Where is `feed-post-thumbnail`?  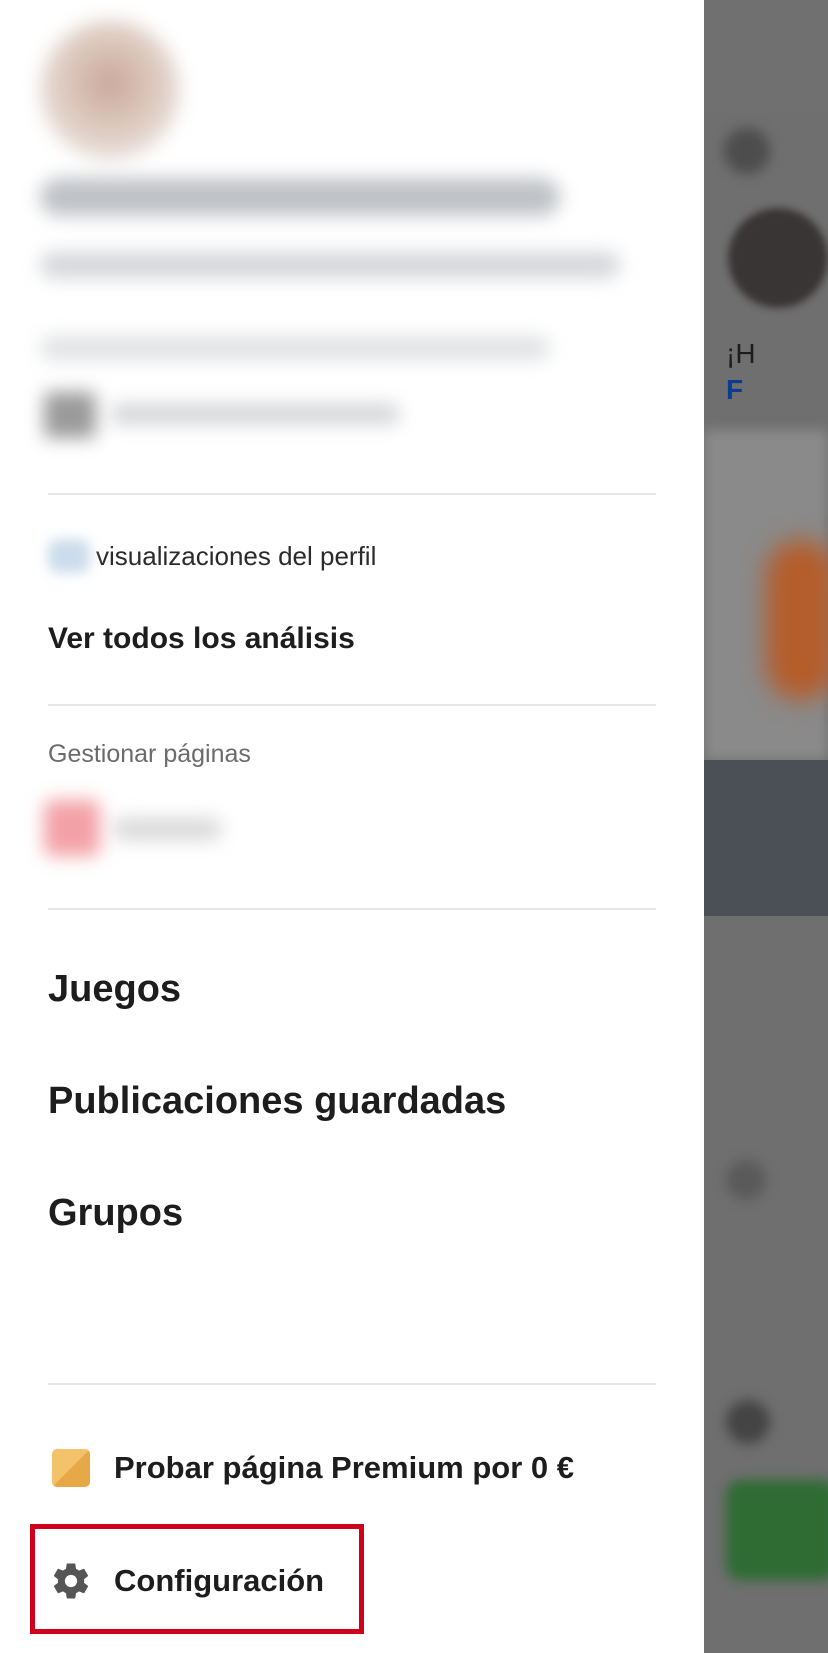
feed-post-thumbnail is located at coordinates (777, 1530).